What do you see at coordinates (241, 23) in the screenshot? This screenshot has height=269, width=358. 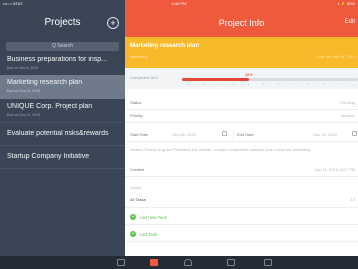 I see `page-title: Project Info` at bounding box center [241, 23].